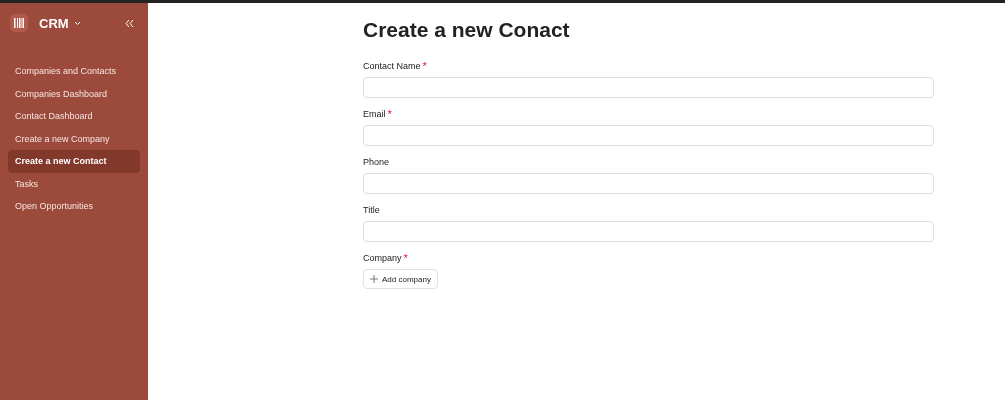 This screenshot has width=1005, height=400. What do you see at coordinates (74, 161) in the screenshot?
I see `sidebar-item: Create a new Contact` at bounding box center [74, 161].